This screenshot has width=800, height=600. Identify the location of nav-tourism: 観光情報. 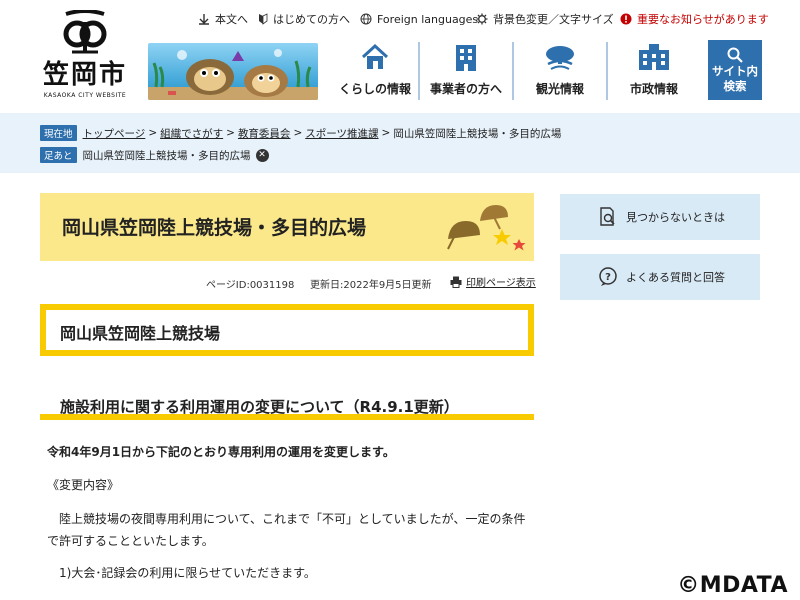
(560, 70).